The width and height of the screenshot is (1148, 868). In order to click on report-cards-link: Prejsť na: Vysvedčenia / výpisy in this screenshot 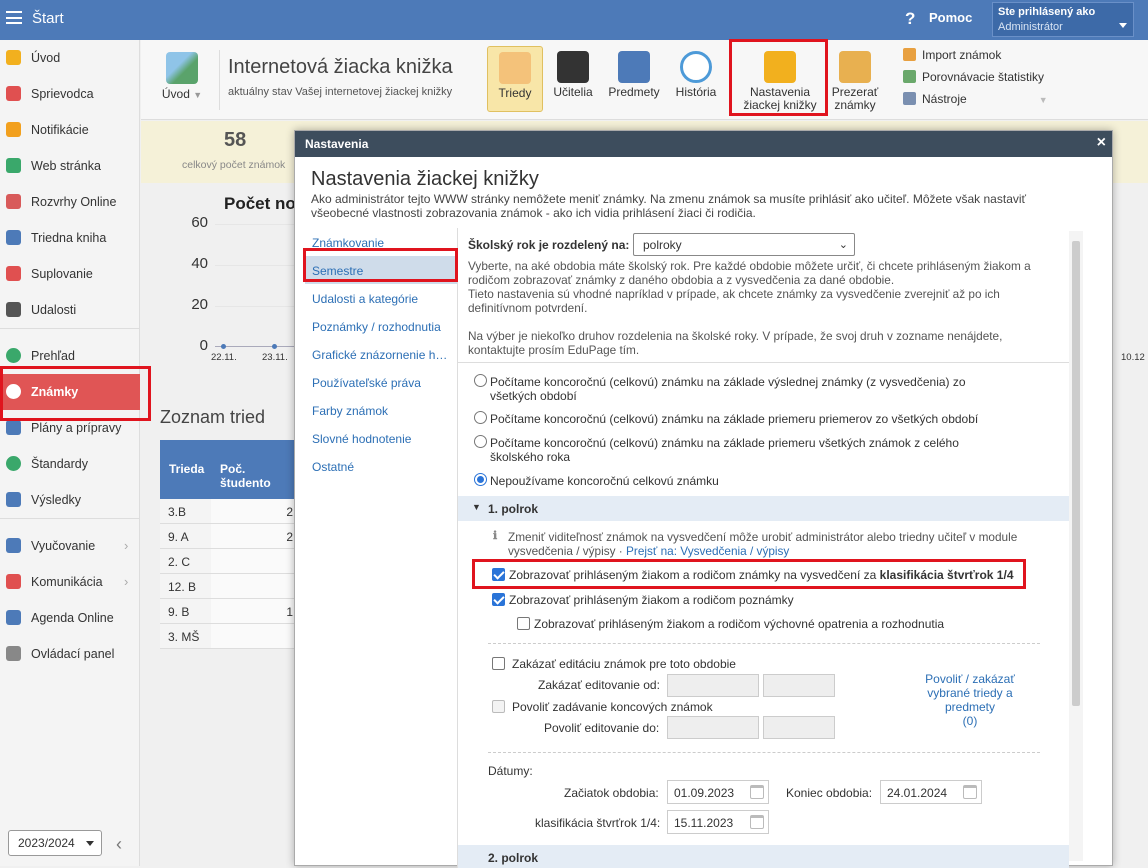, I will do `click(707, 551)`.